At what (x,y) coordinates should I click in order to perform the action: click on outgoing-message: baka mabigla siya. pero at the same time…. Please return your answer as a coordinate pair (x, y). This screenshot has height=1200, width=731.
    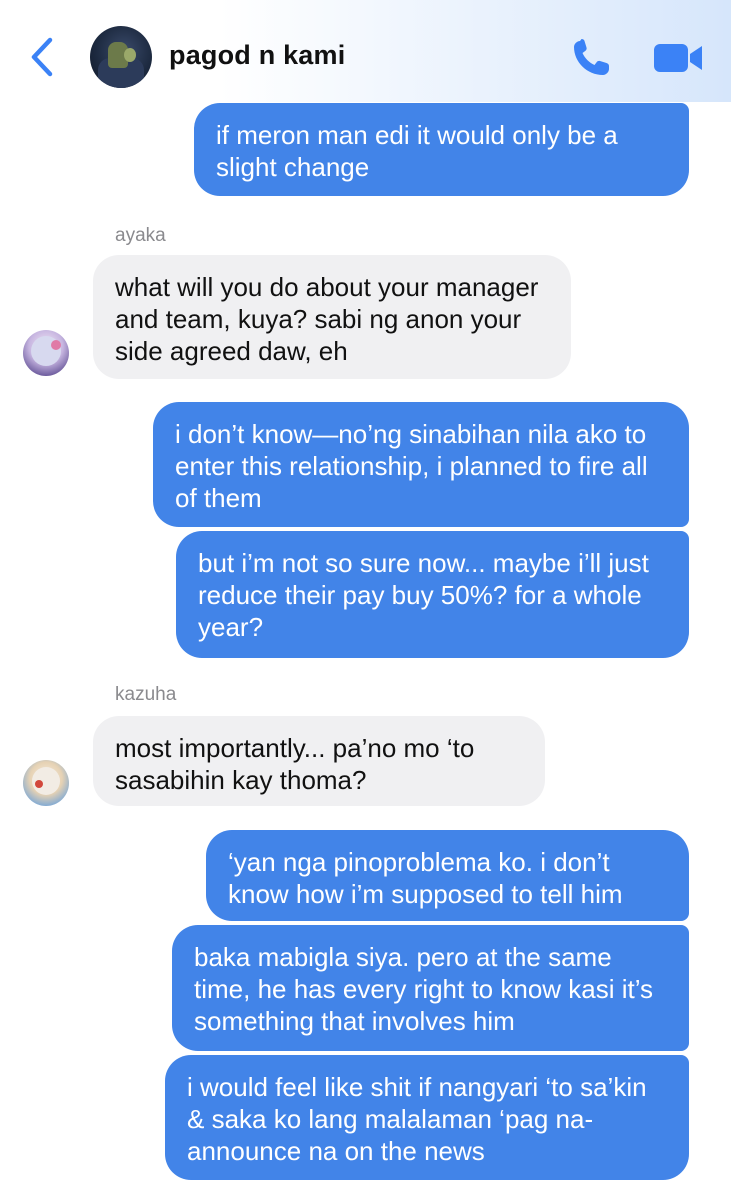
    Looking at the image, I should click on (430, 988).